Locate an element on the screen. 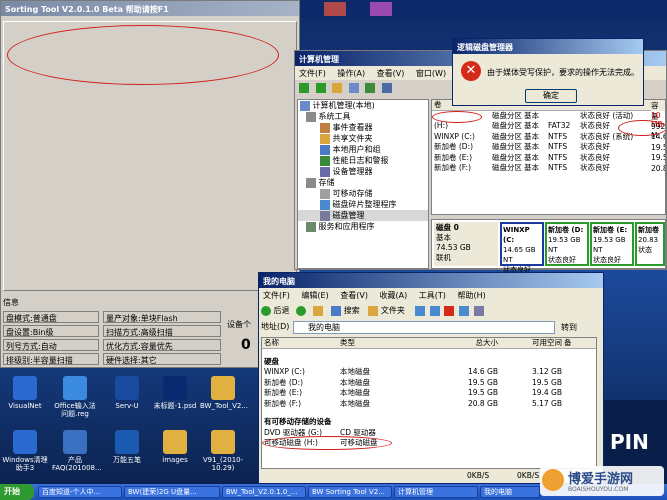  visualnet-icon is located at coordinates (25, 388).